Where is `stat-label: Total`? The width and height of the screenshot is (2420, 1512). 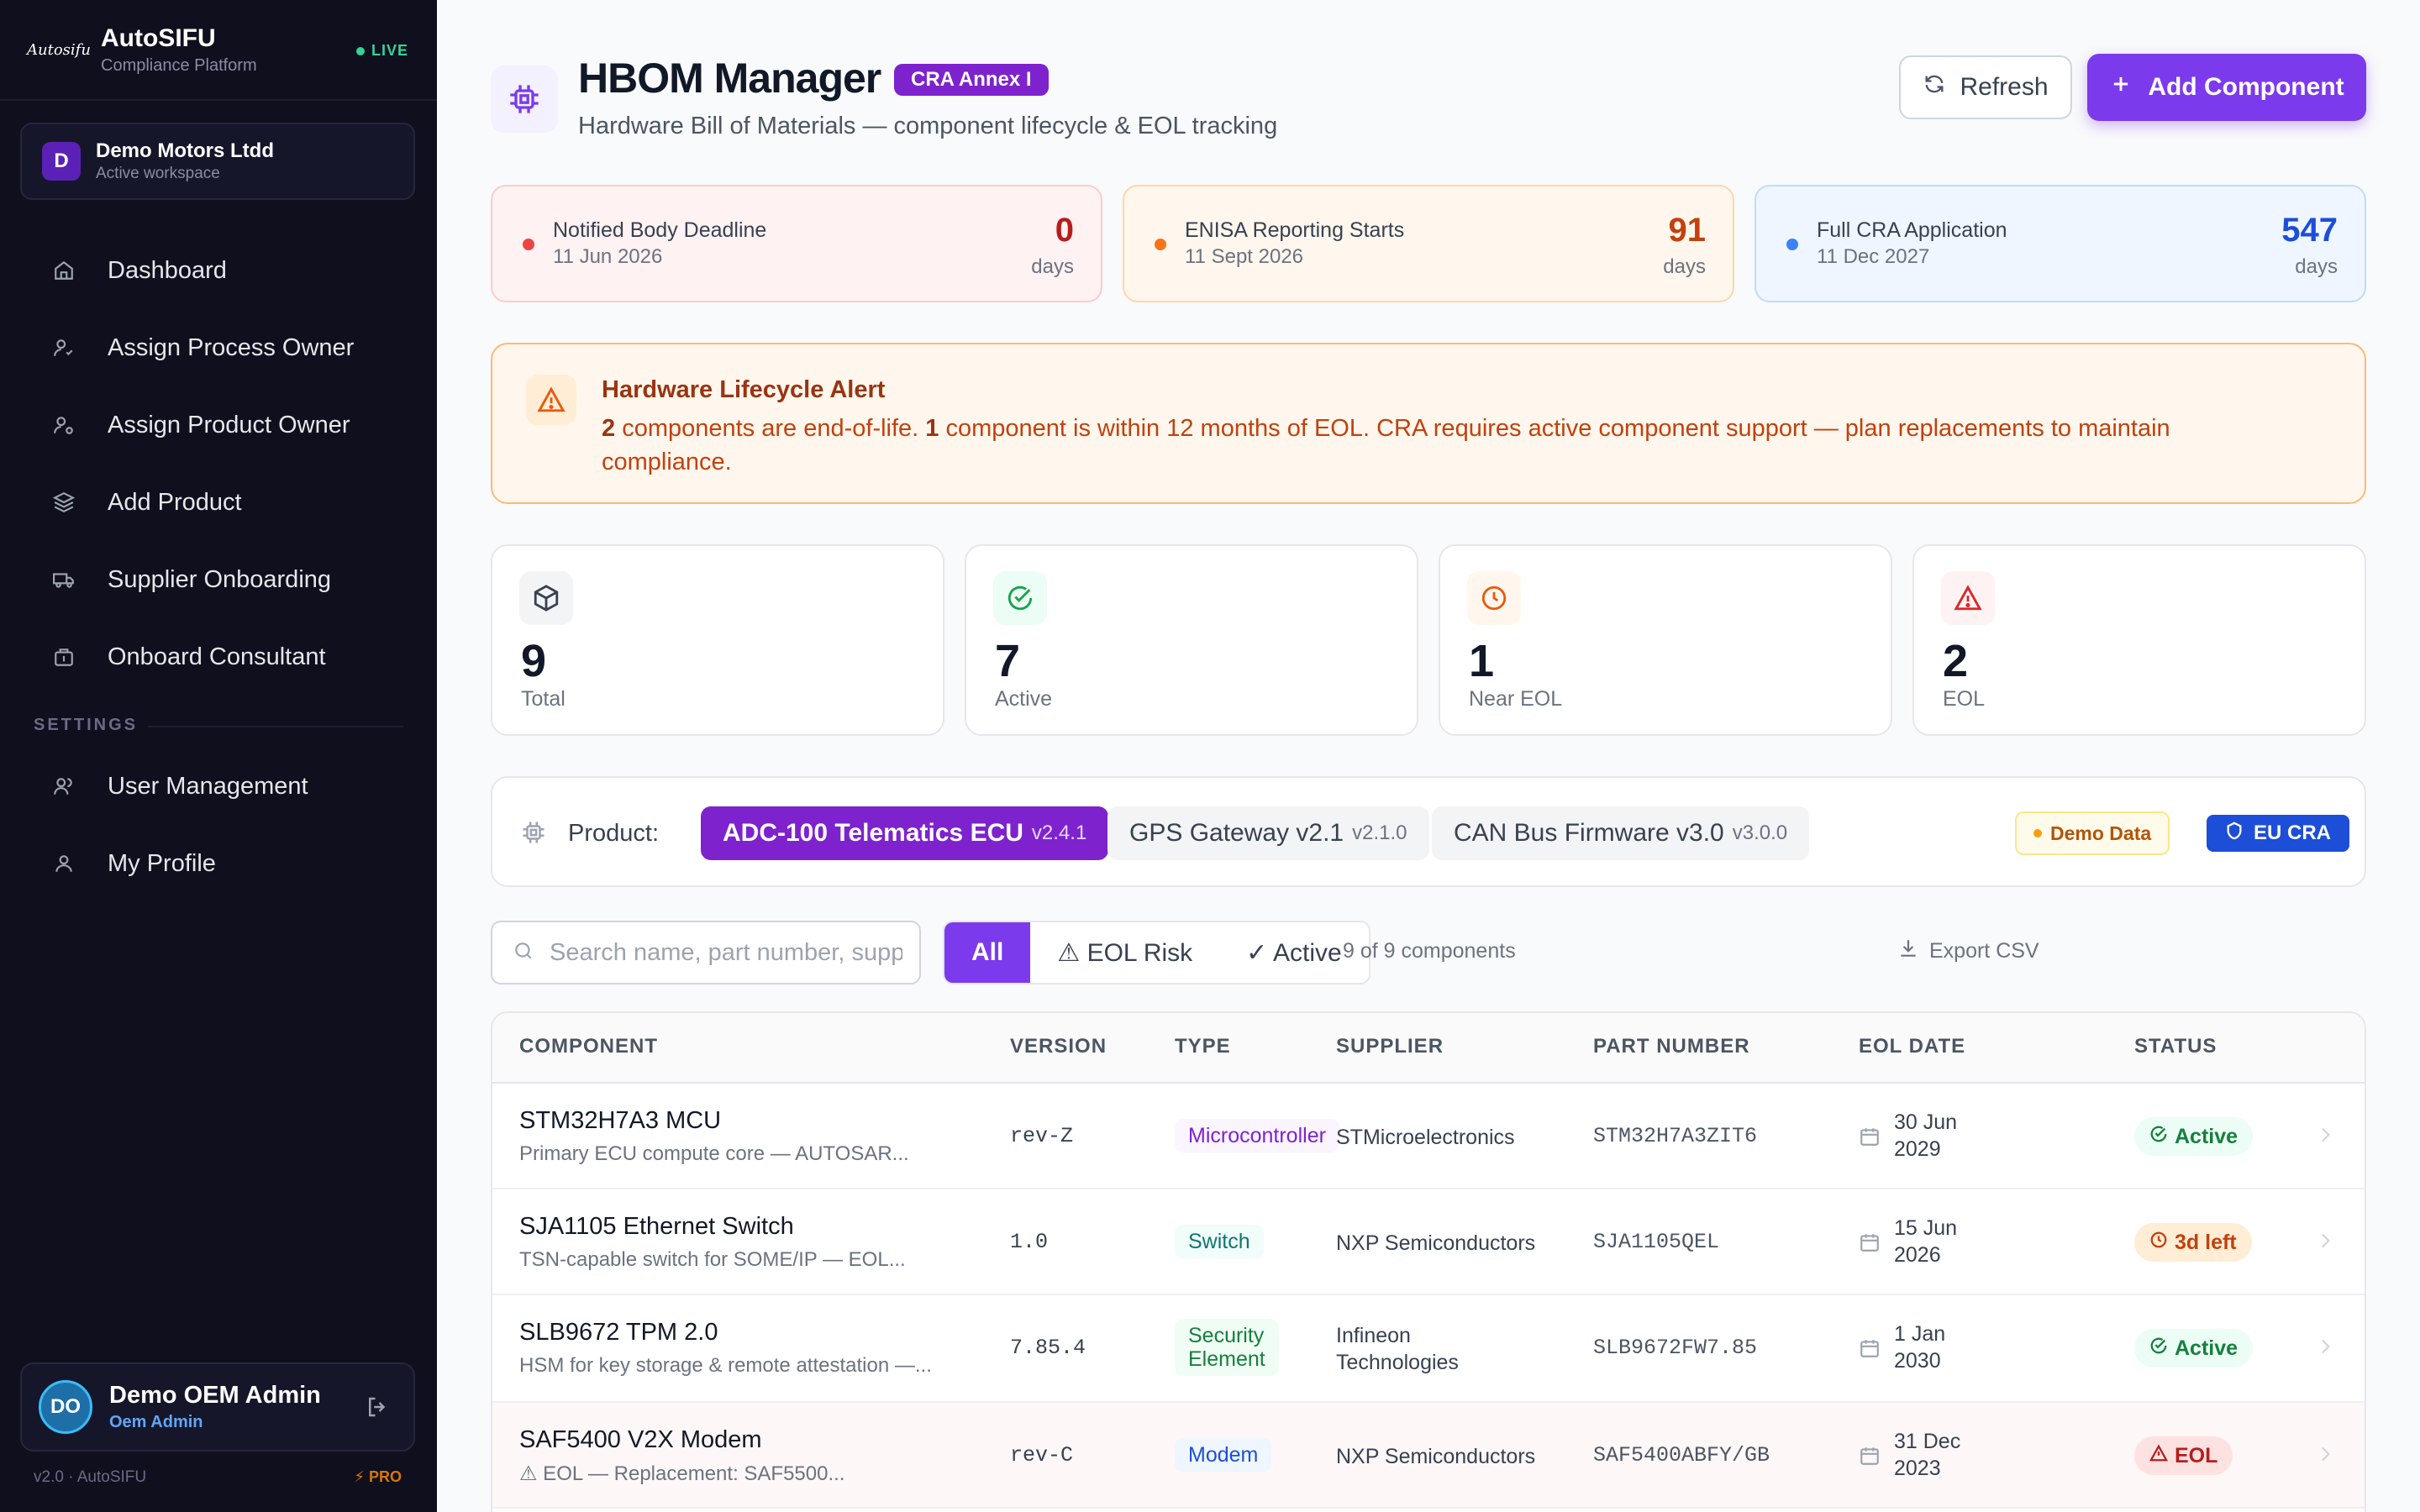
stat-label: Total is located at coordinates (543, 699).